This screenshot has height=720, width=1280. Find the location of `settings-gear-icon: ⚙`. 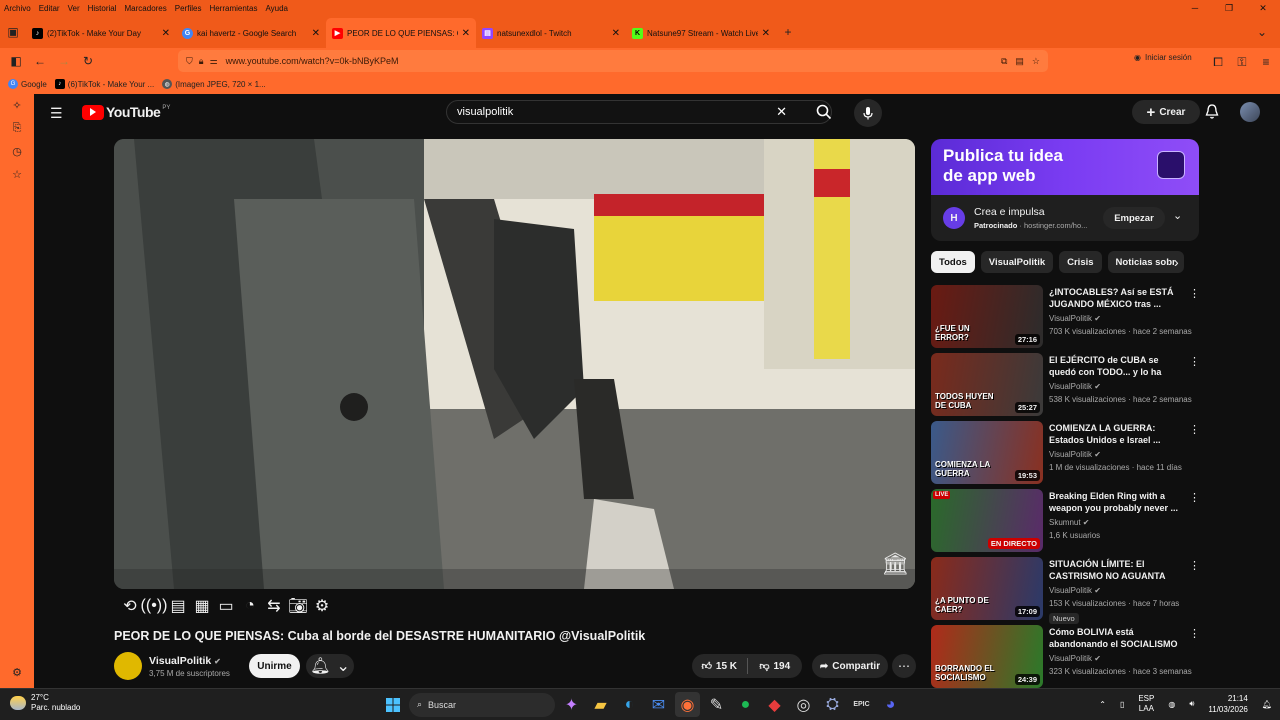

settings-gear-icon: ⚙ is located at coordinates (17, 672).